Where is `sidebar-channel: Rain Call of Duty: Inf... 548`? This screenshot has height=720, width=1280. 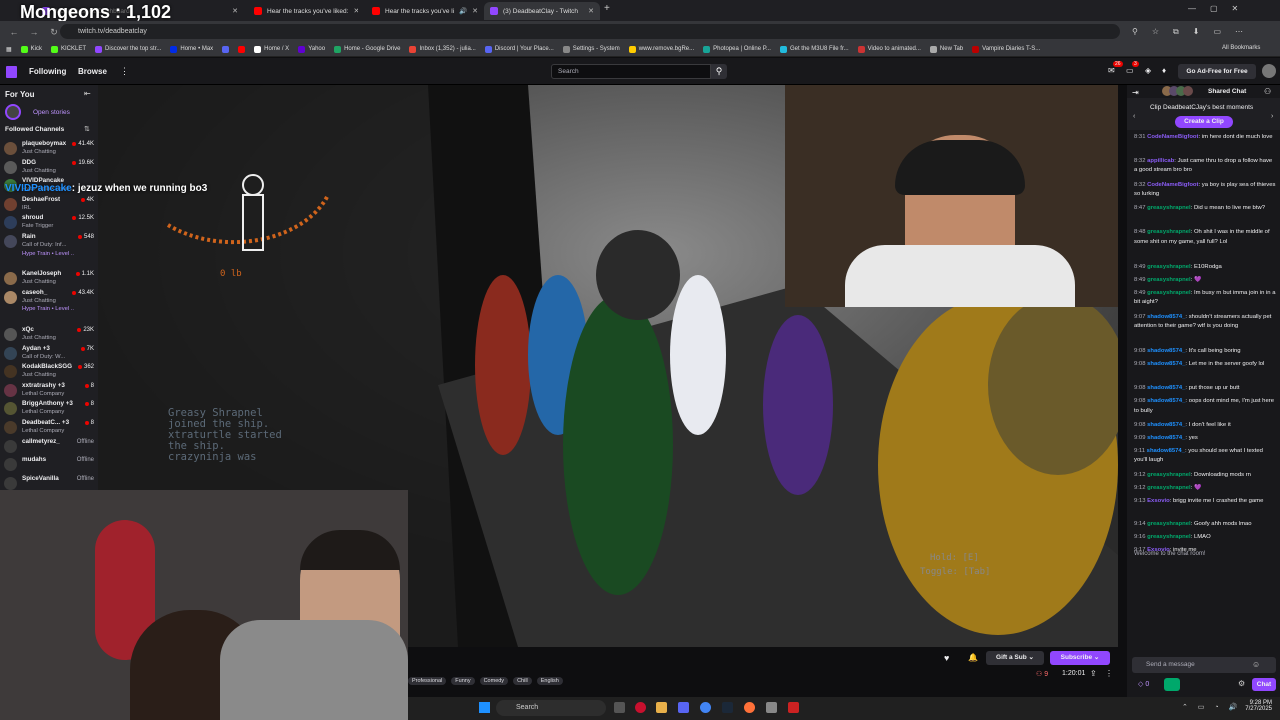
sidebar-channel: Rain Call of Duty: Inf... 548 is located at coordinates (49, 242).